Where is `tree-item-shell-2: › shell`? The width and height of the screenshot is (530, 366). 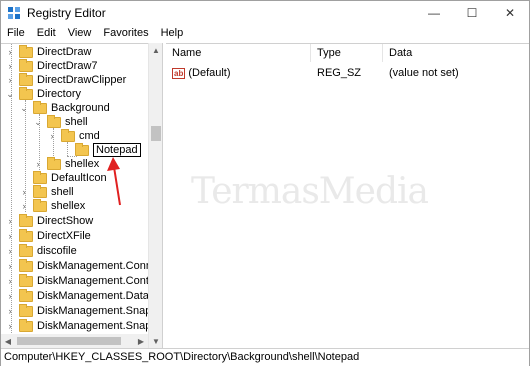
tree-item-shell-2: › shell is located at coordinates (46, 191).